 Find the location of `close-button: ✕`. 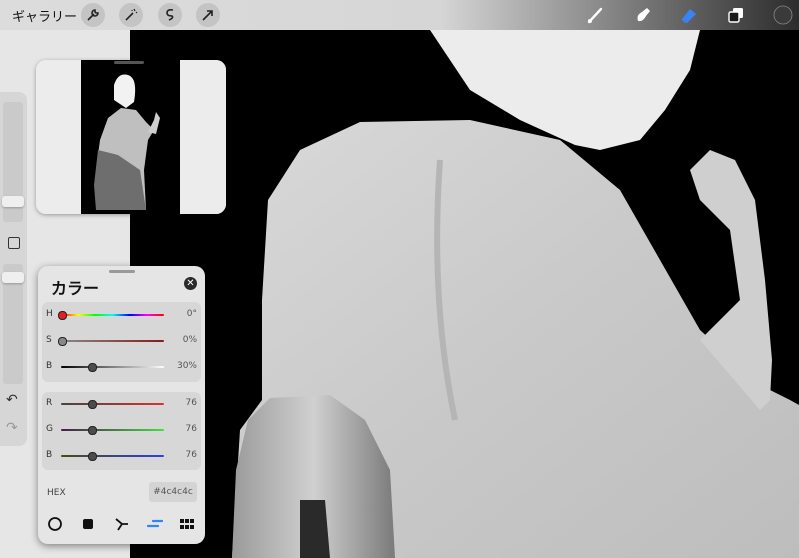

close-button: ✕ is located at coordinates (190, 283).